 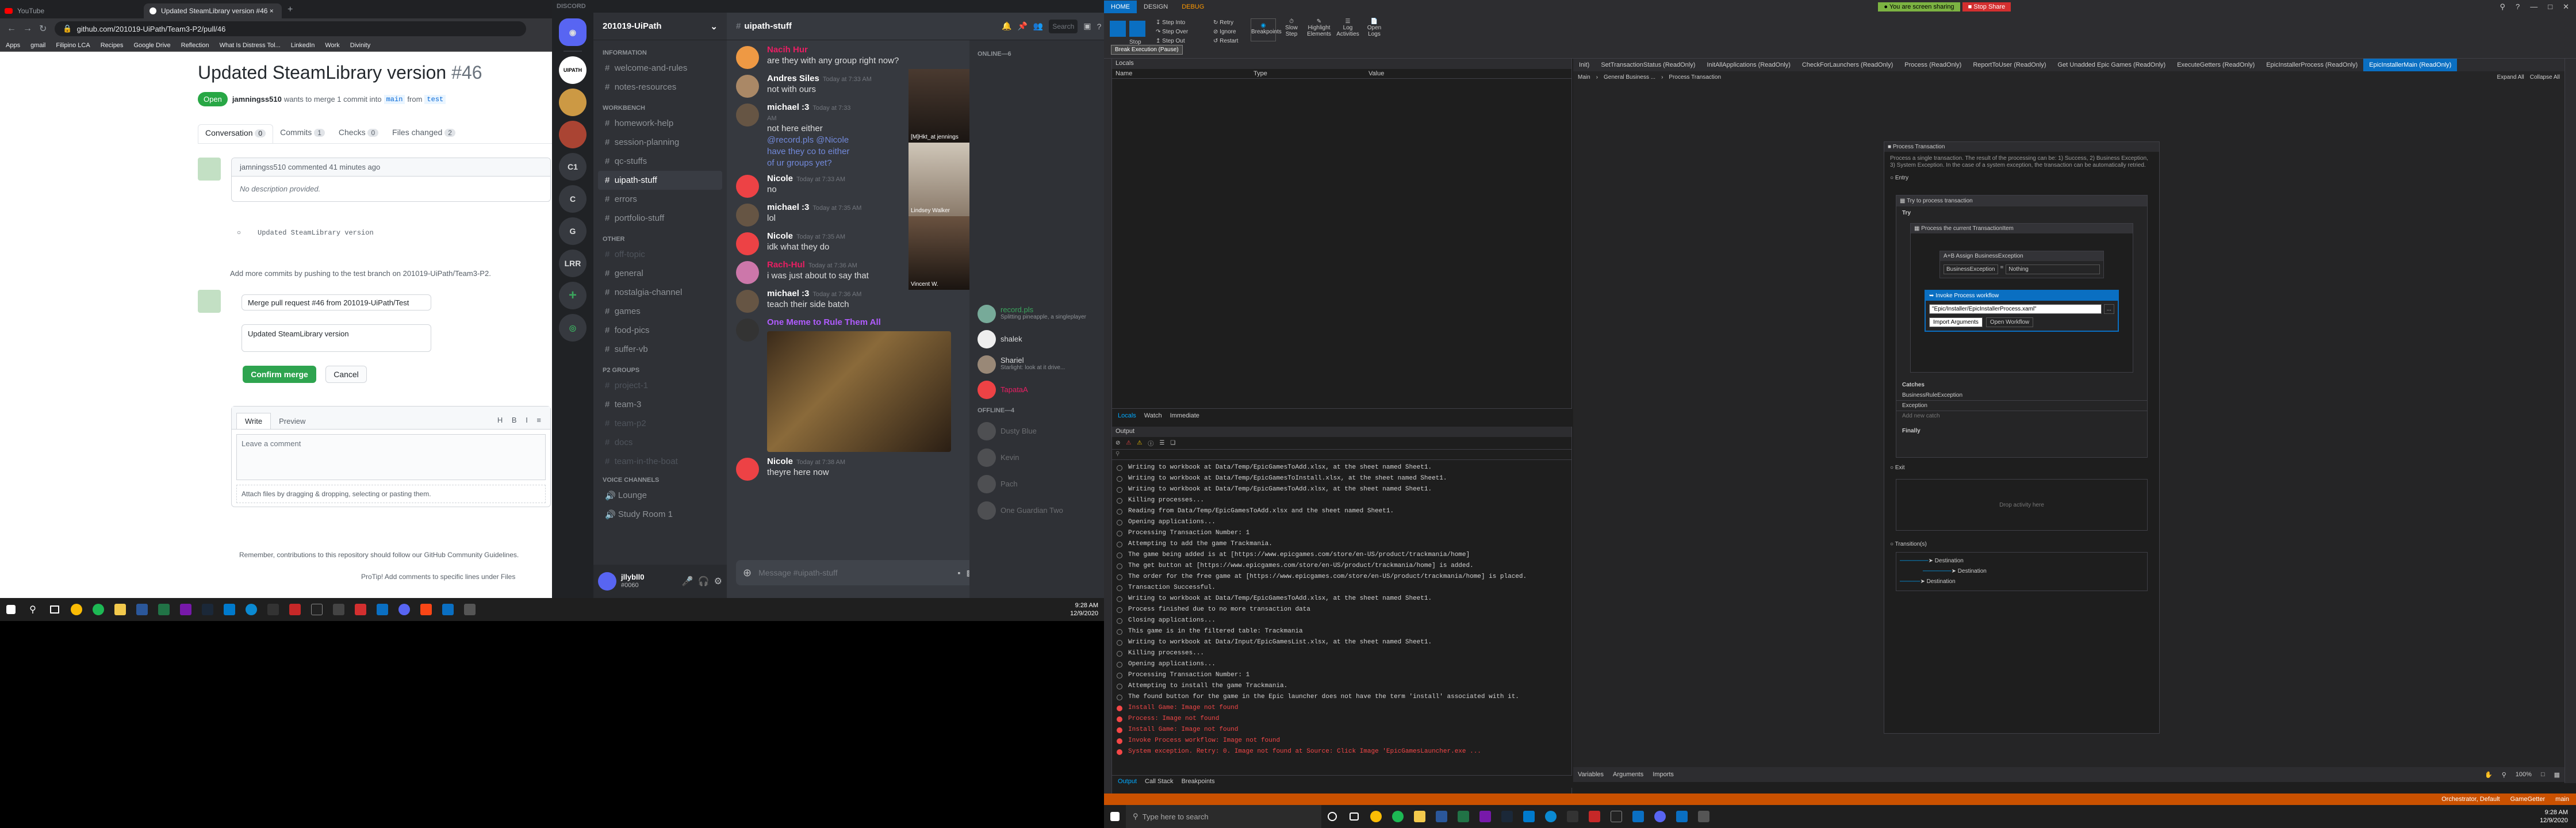 I want to click on tab-youtube: YouTube, so click(x=68, y=10).